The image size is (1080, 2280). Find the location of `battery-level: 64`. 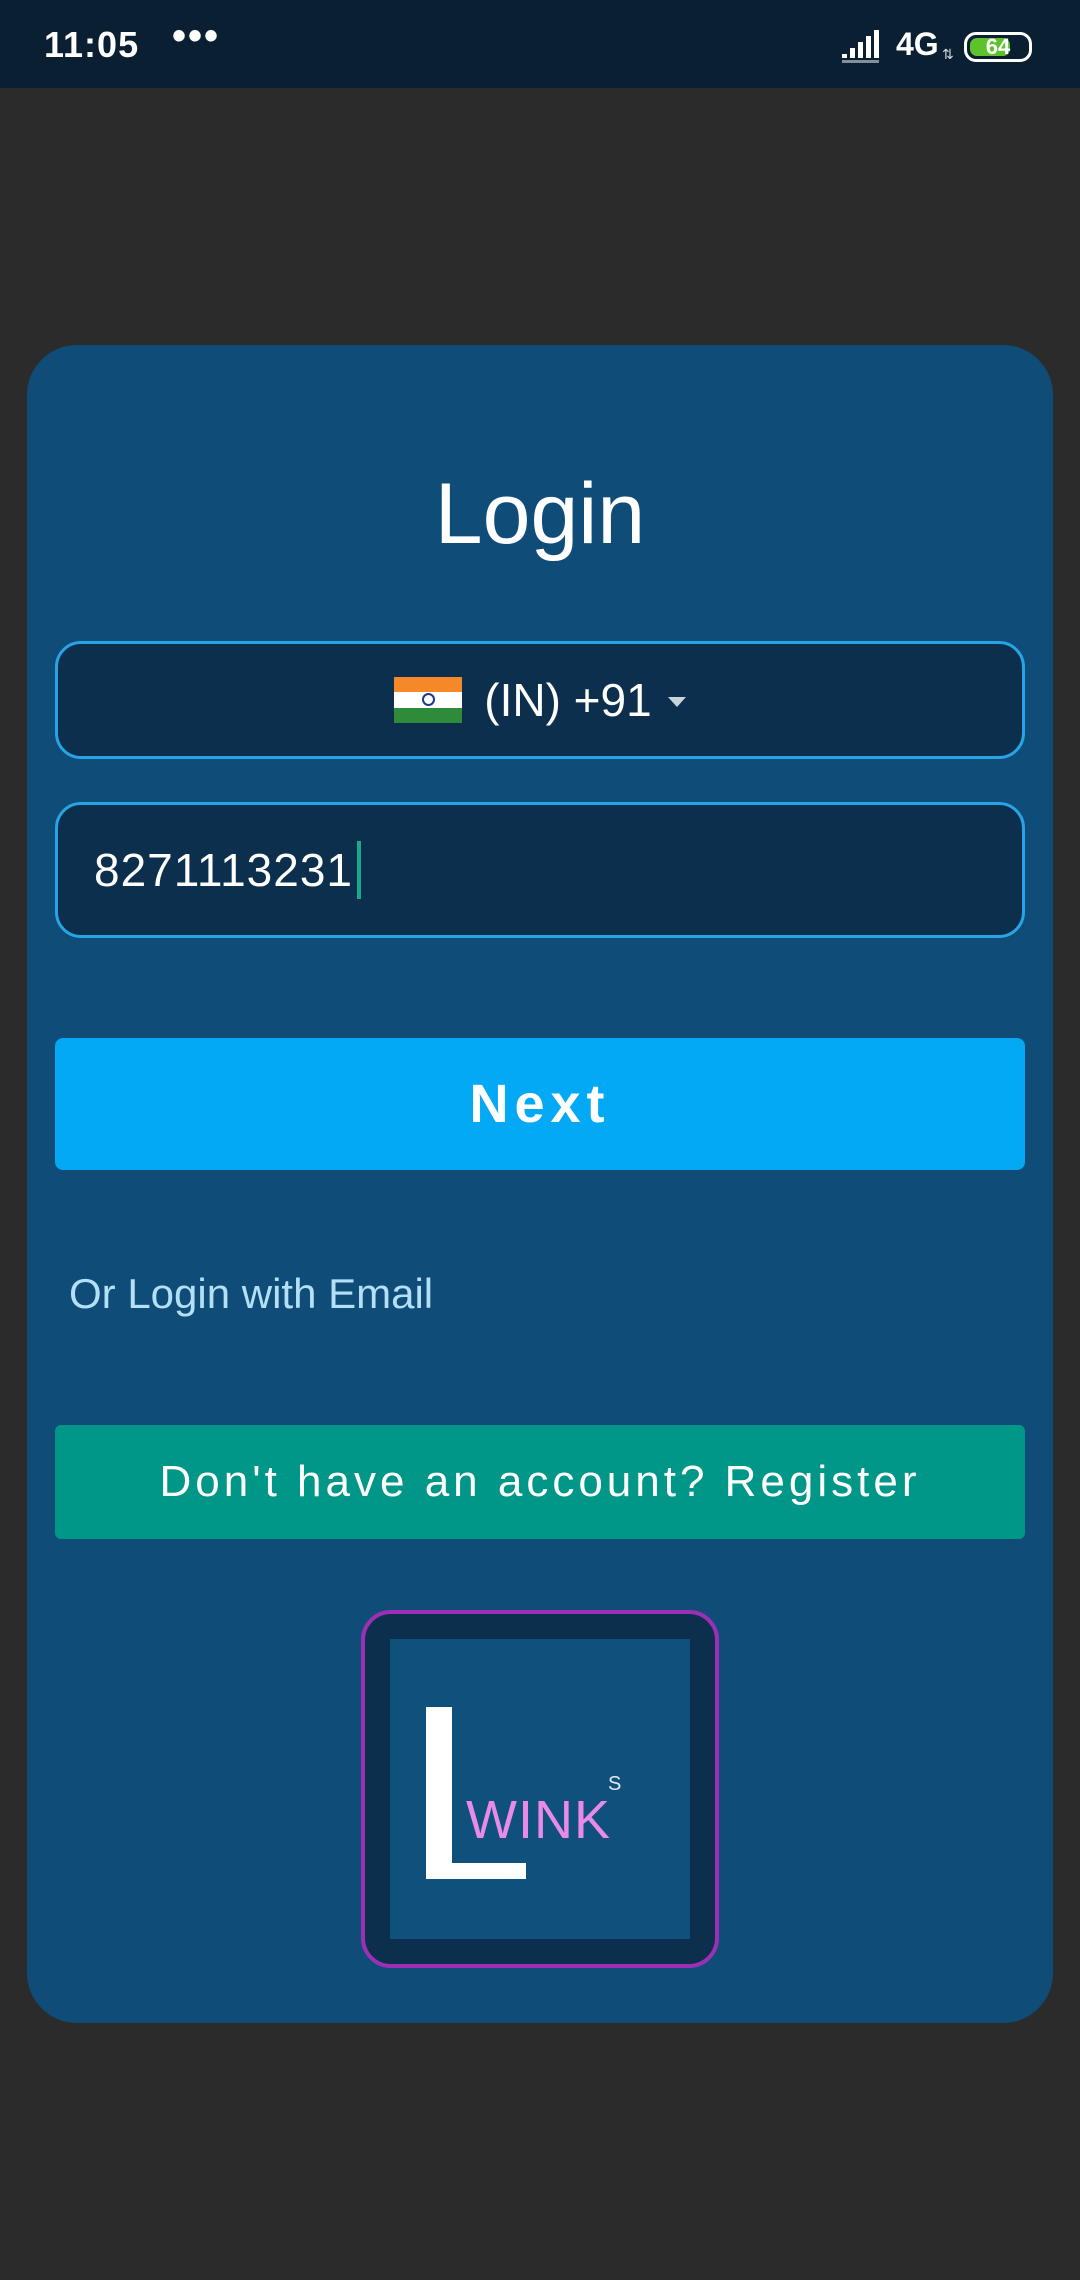

battery-level: 64 is located at coordinates (998, 46).